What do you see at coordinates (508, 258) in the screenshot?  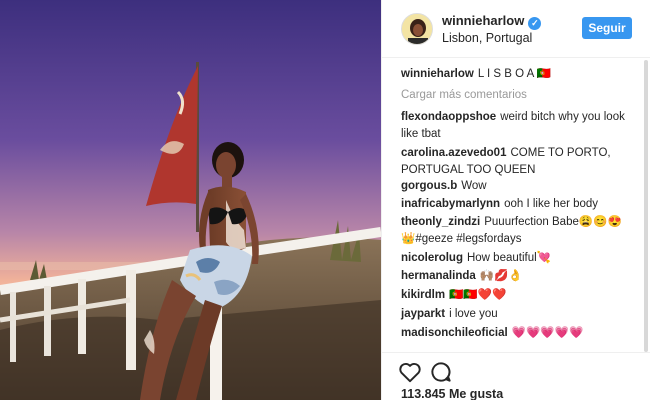 I see `comment-text: How beautiful💘` at bounding box center [508, 258].